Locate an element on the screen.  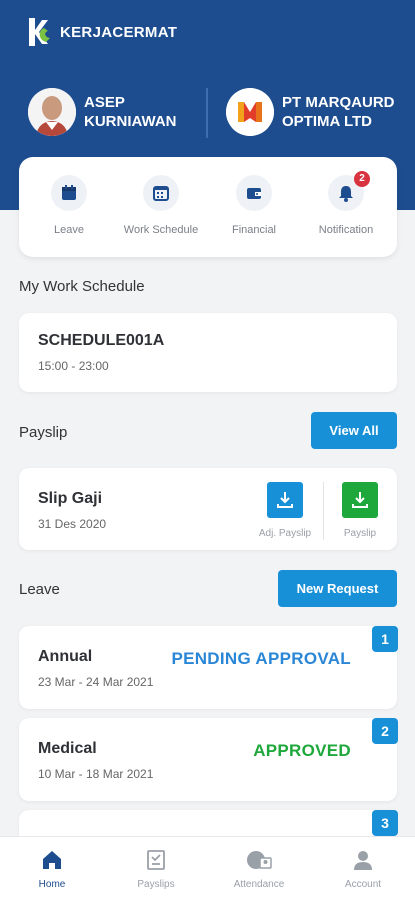
leave-dates: 10 Mar - 18 Mar 2021 is located at coordinates (96, 774).